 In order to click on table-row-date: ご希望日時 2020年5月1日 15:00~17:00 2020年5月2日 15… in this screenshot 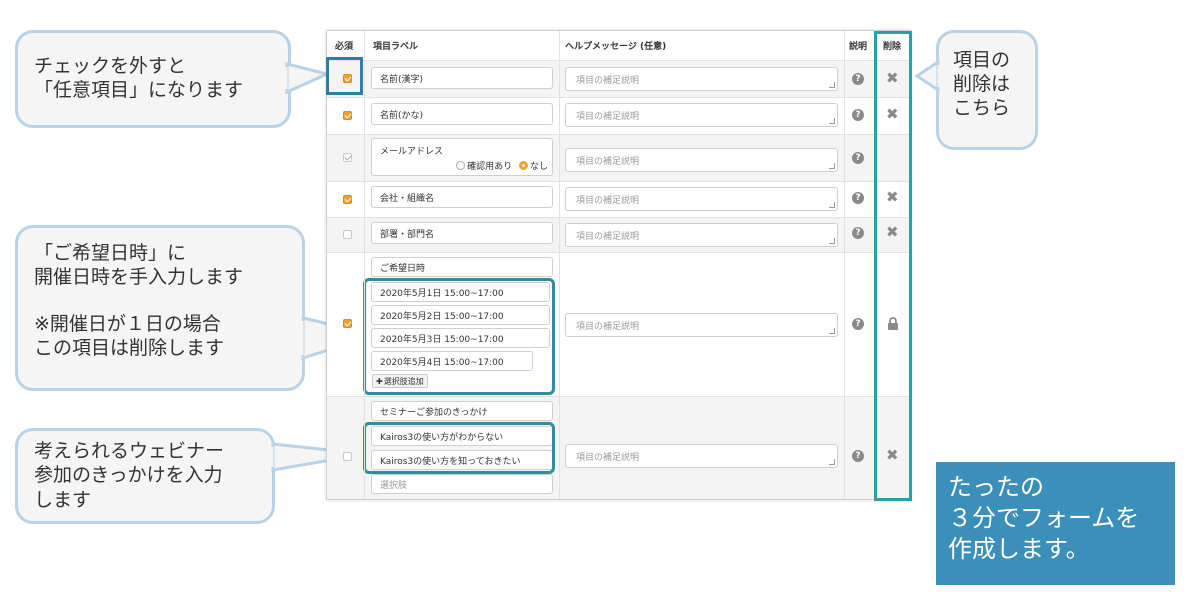, I will do `click(618, 324)`.